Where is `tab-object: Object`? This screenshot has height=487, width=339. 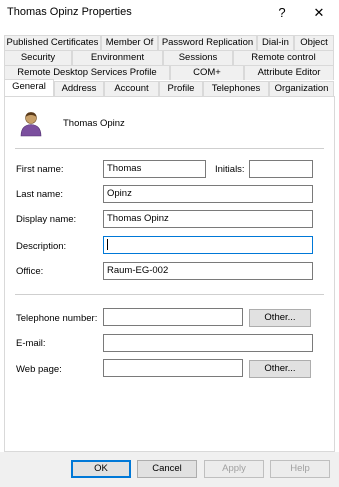 tab-object: Object is located at coordinates (314, 42).